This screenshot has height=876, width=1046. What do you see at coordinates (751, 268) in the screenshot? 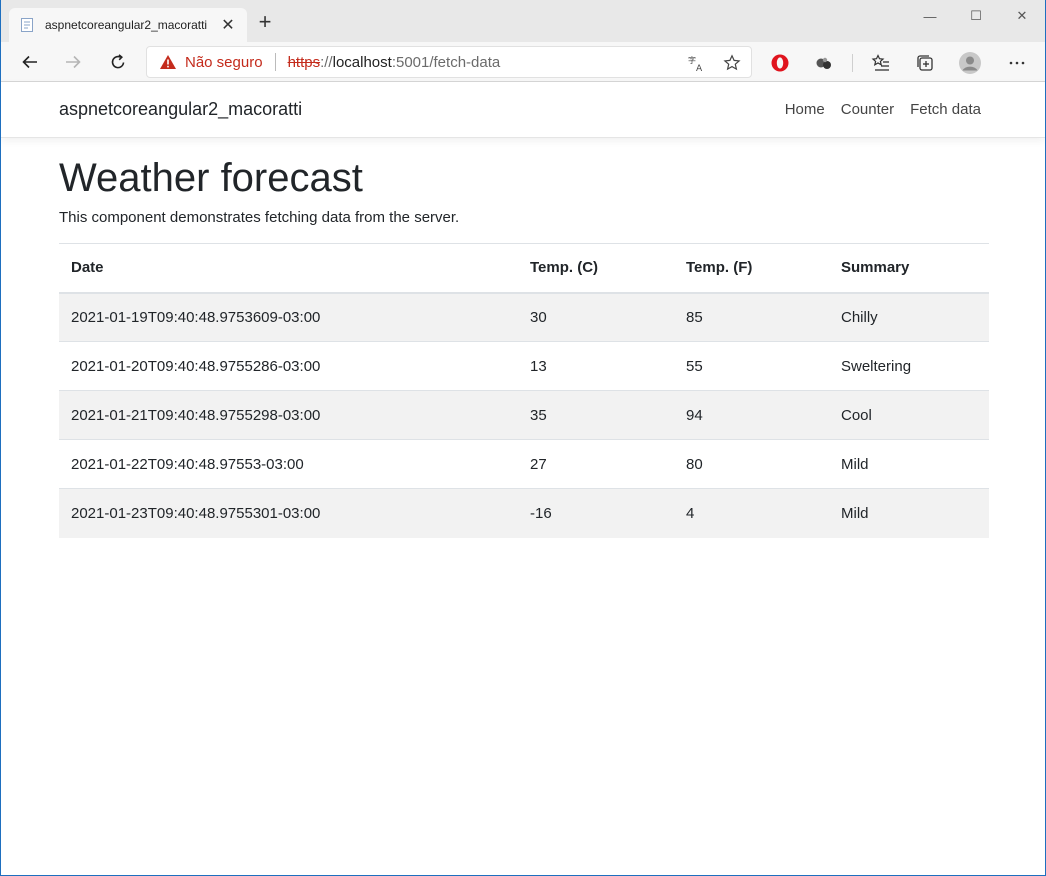
I see `column-header-temp-f: Temp. (F)` at bounding box center [751, 268].